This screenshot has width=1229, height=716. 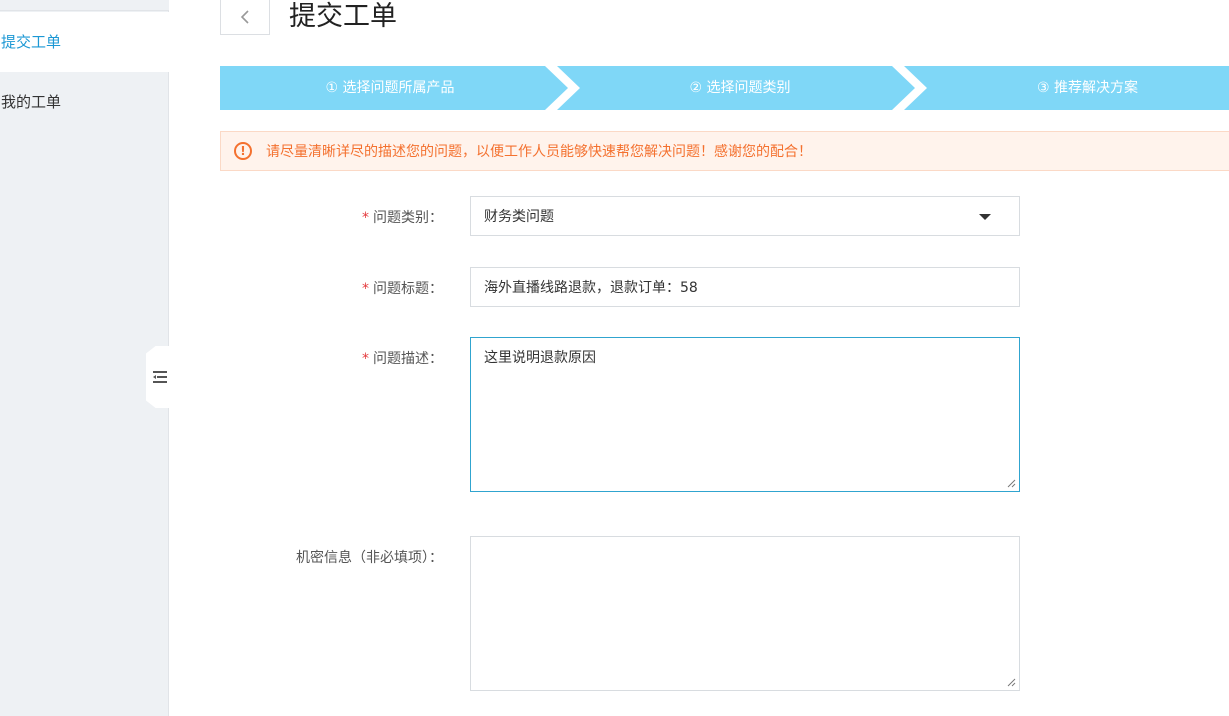 I want to click on chevron-left-icon, so click(x=244, y=17).